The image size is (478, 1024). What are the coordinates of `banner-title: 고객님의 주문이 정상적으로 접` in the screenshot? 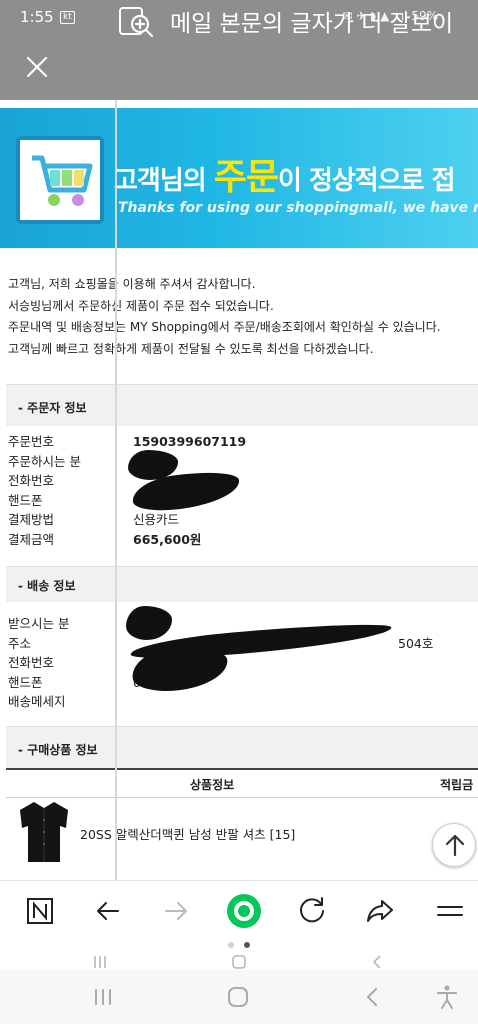 It's located at (285, 174).